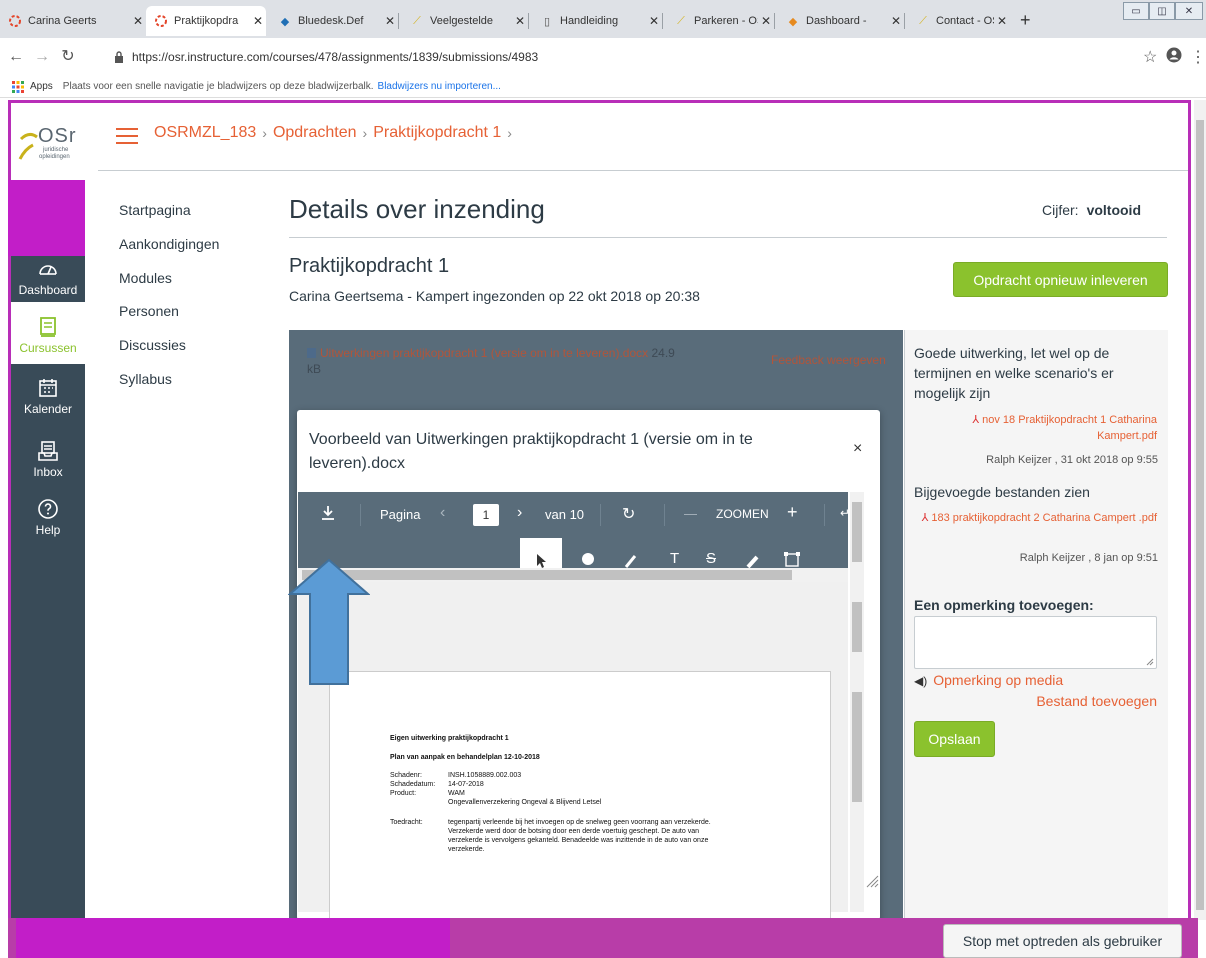 This screenshot has height=958, width=1206. Describe the element at coordinates (573, 575) in the screenshot. I see `horizontal-scrollbar` at that location.